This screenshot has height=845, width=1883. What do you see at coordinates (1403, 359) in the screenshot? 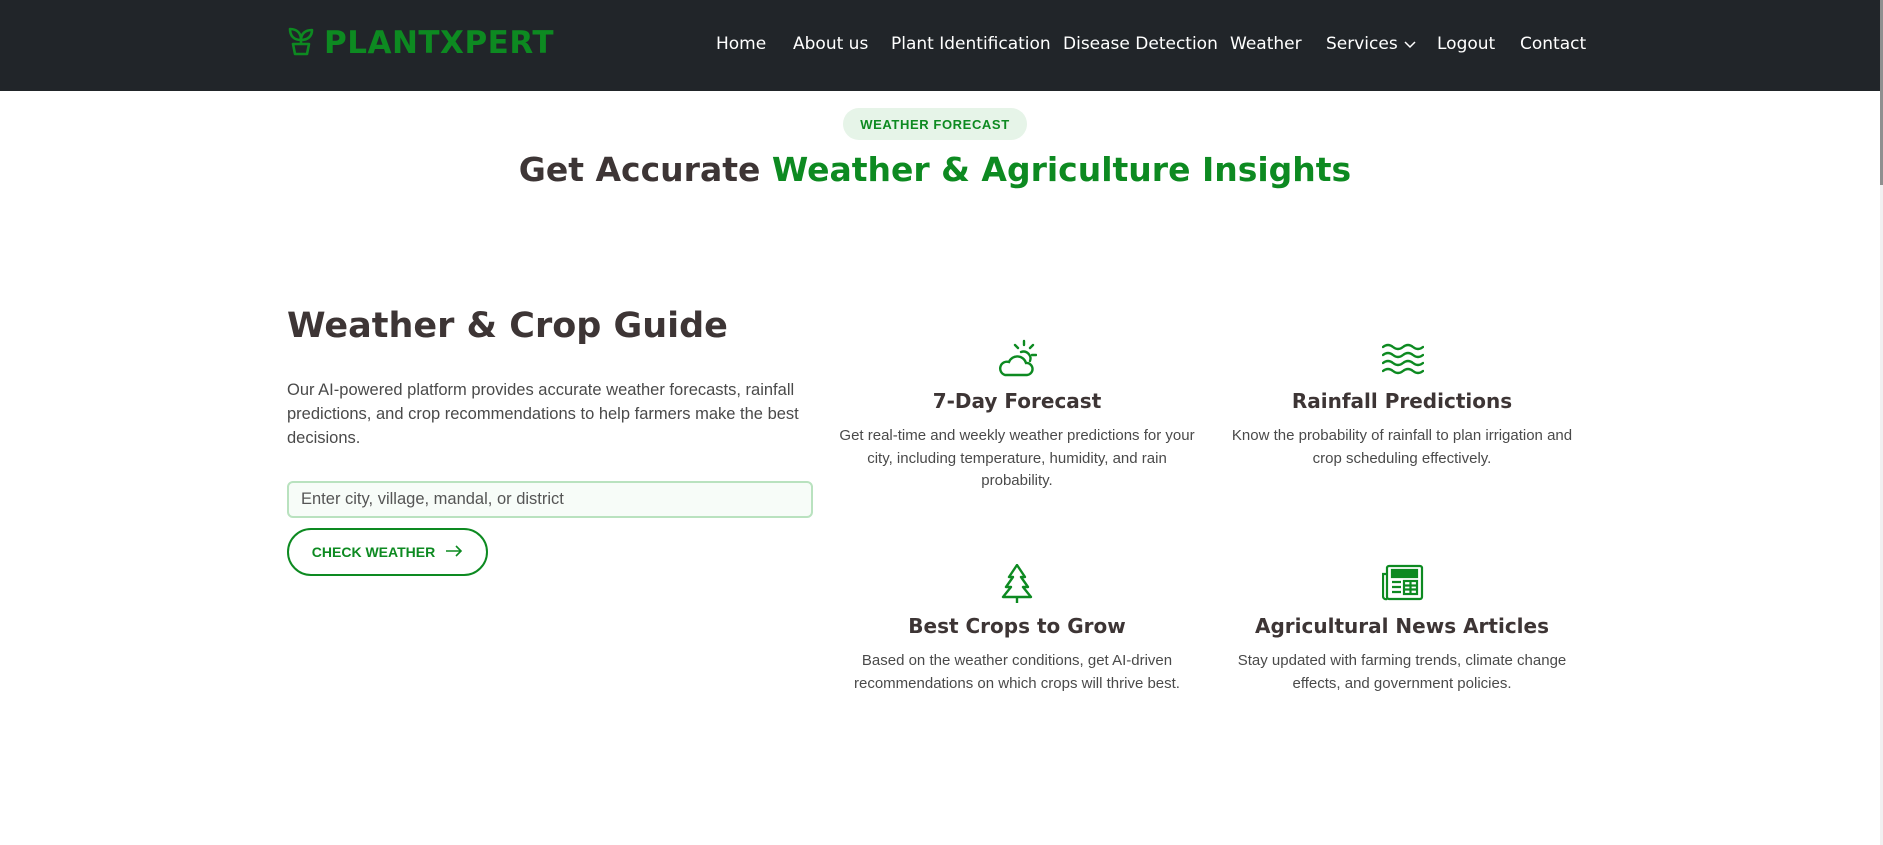
I see `water-waves-icon` at bounding box center [1403, 359].